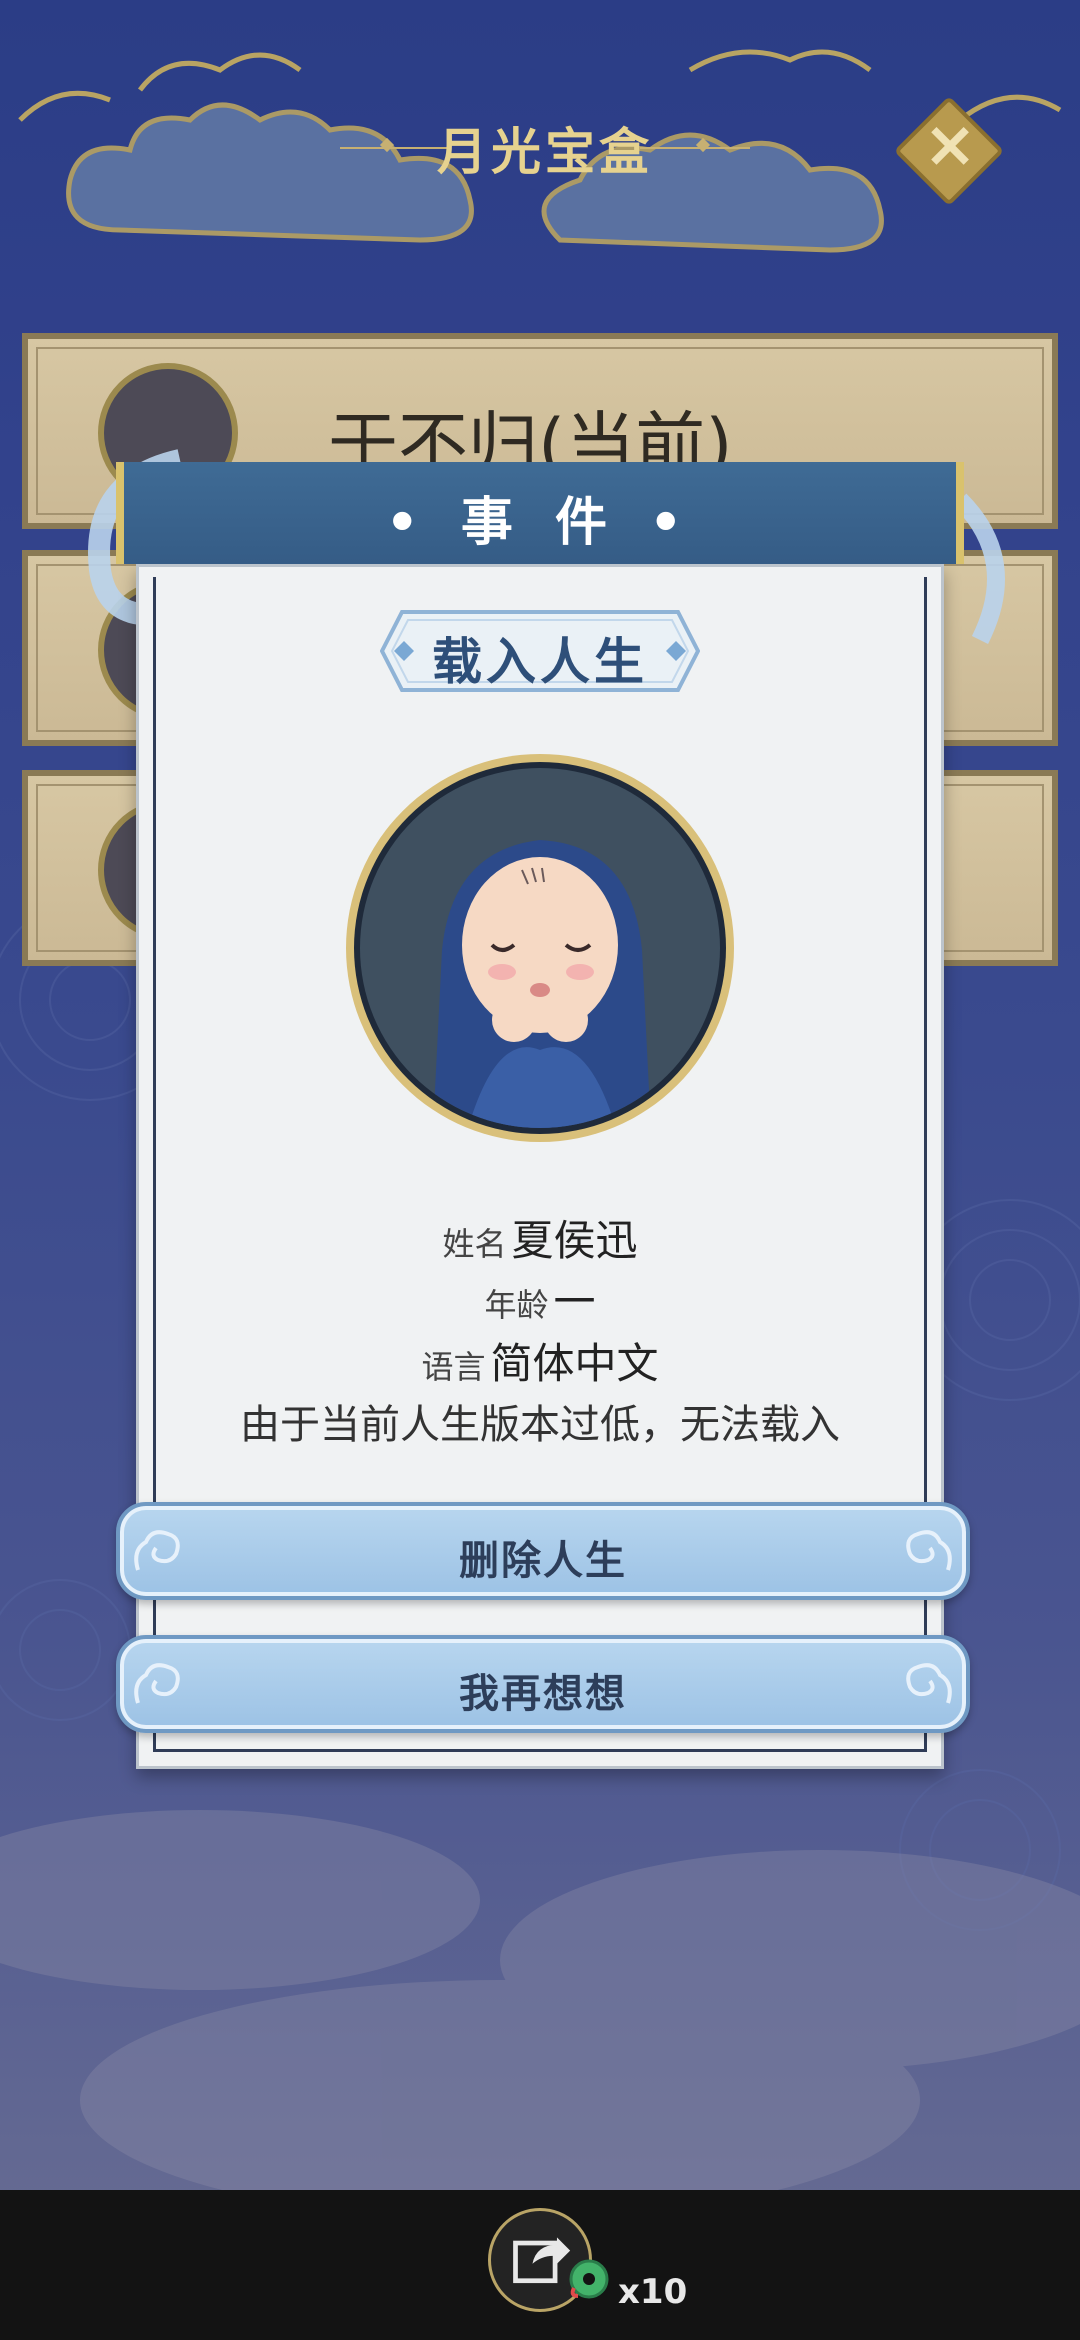  What do you see at coordinates (543, 1561) in the screenshot?
I see `delete-life-label: 删除人生` at bounding box center [543, 1561].